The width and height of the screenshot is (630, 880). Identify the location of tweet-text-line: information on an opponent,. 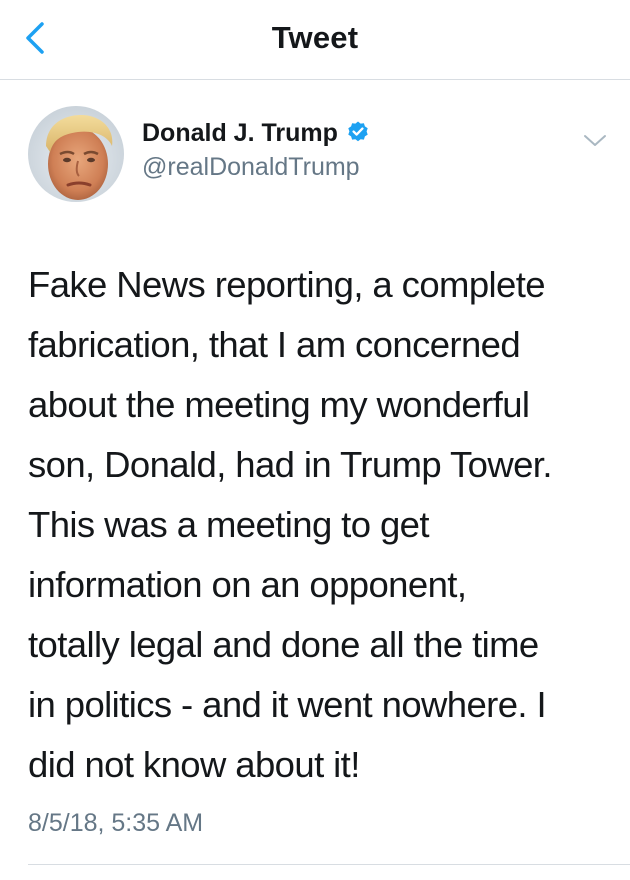
(247, 584).